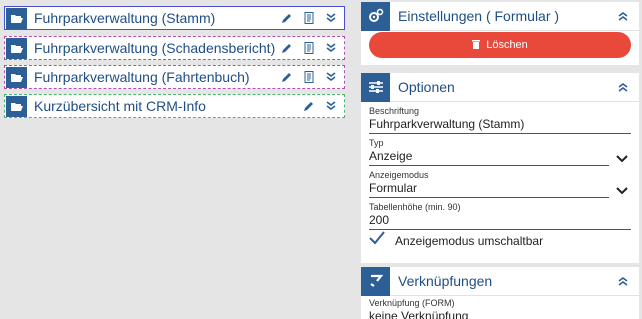 The height and width of the screenshot is (319, 642). What do you see at coordinates (399, 175) in the screenshot?
I see `display-mode-label: Anzeigemodus` at bounding box center [399, 175].